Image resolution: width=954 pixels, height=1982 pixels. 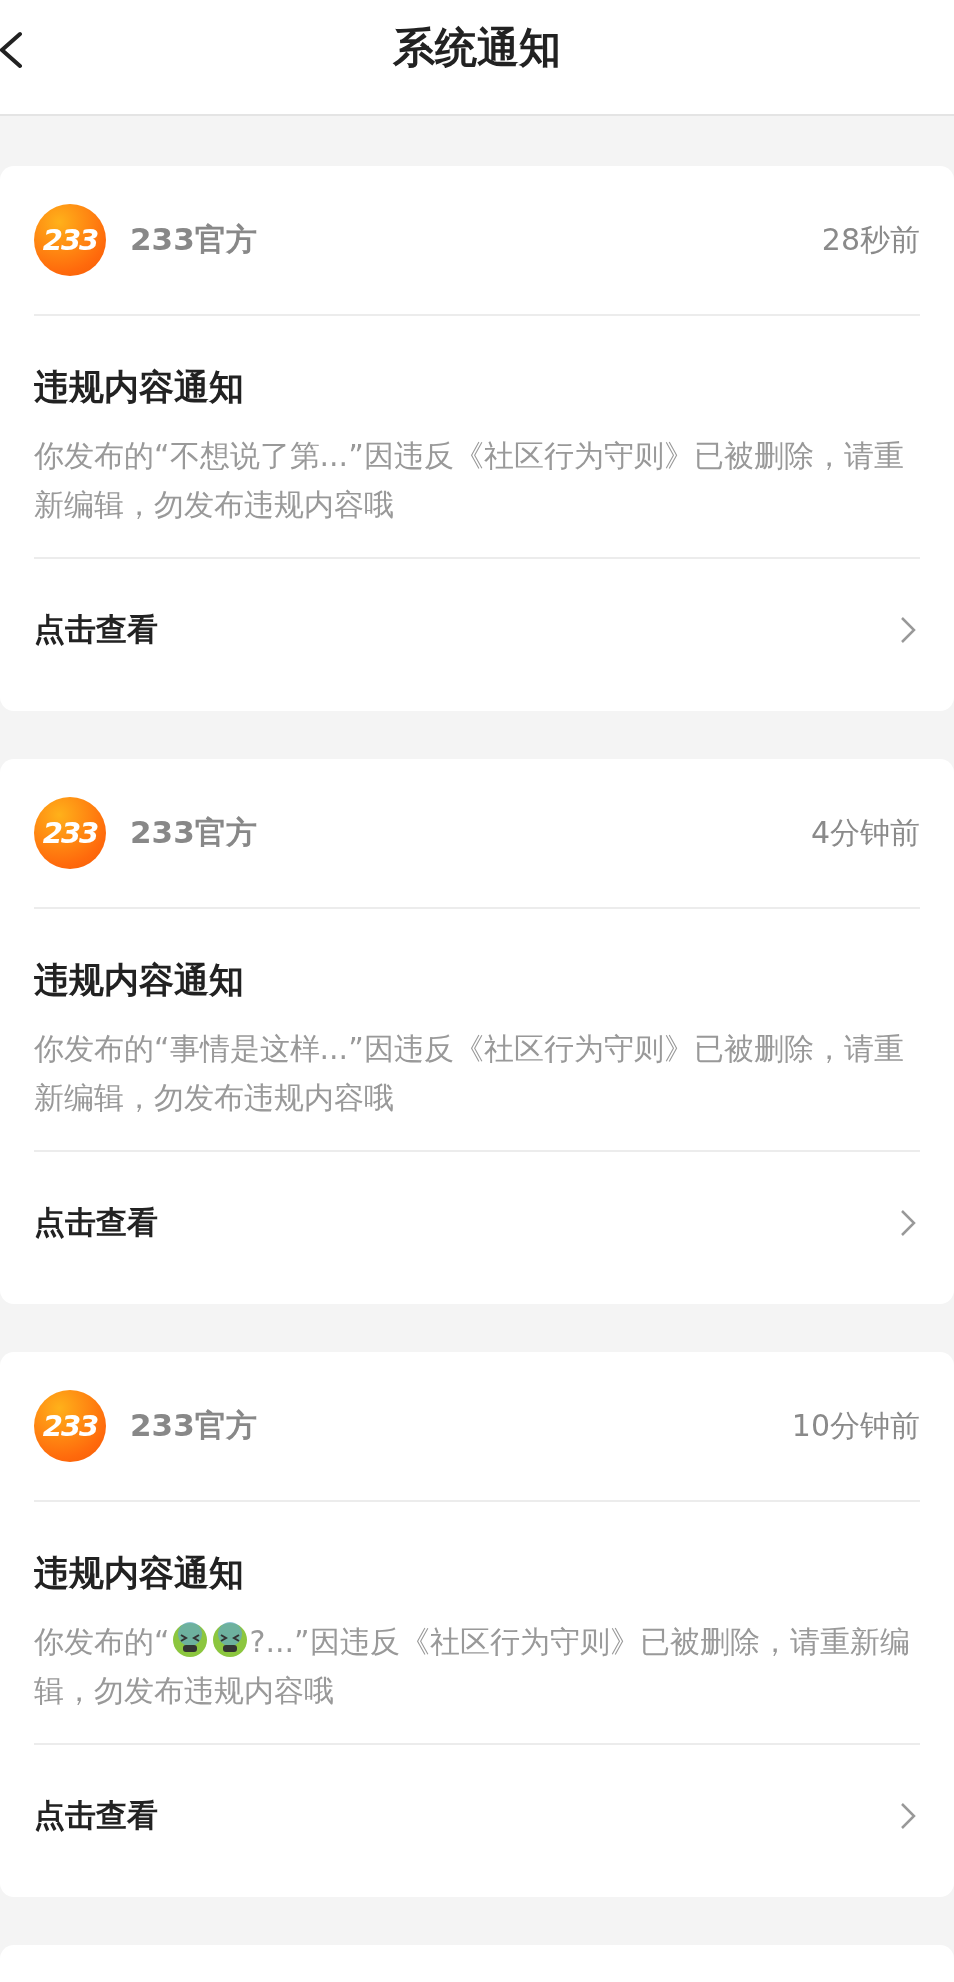 I want to click on notification-message: 你发布的“ ?...”因违反《社区行为守则》已被删除，请重新编辑，勿发布违规内容哦, so click(x=472, y=1665).